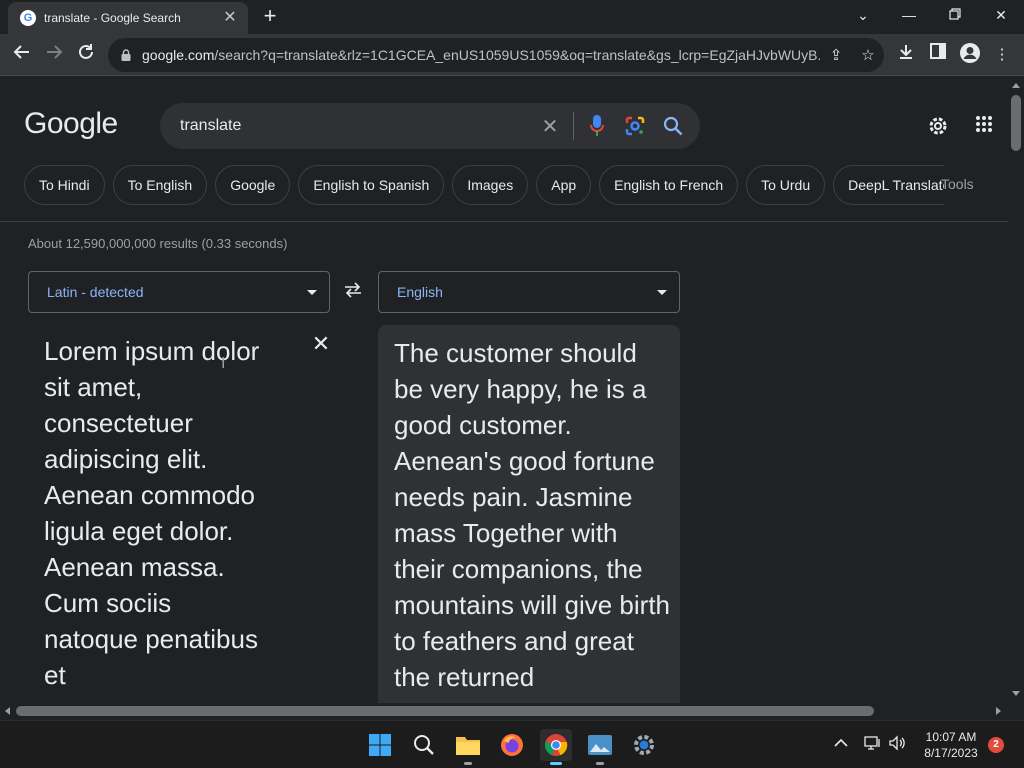 The height and width of the screenshot is (768, 1024). I want to click on notification-badge: 2, so click(996, 745).